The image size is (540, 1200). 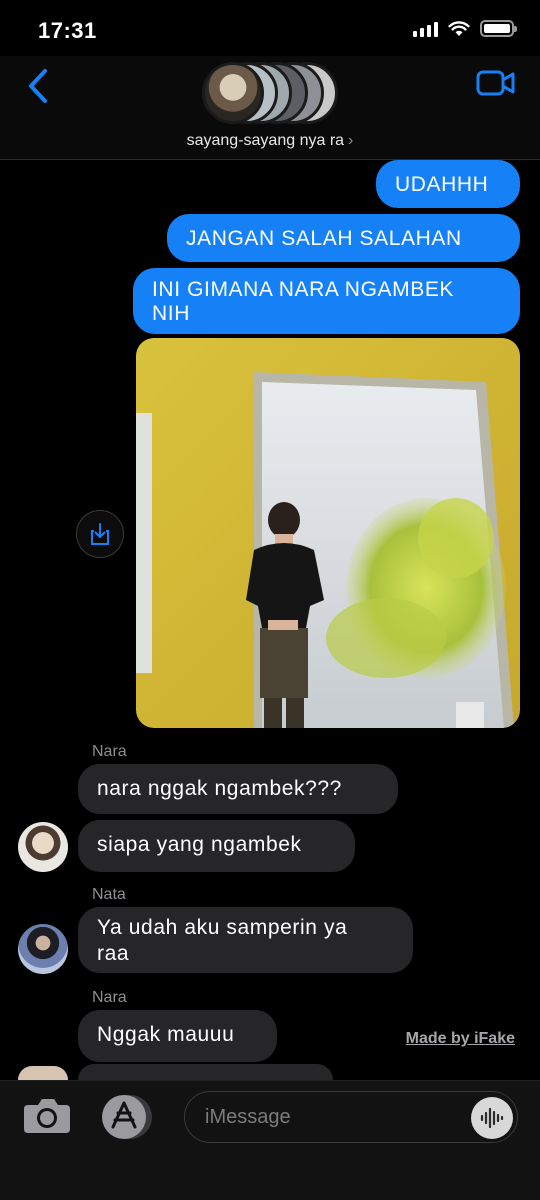 I want to click on video-call-button, so click(x=496, y=83).